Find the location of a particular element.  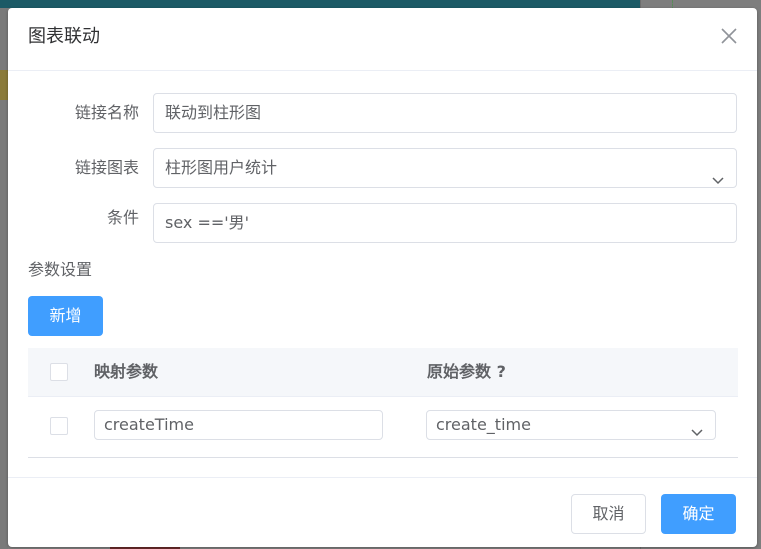

table-header: 映射参数 原始参数 ? is located at coordinates (383, 372).